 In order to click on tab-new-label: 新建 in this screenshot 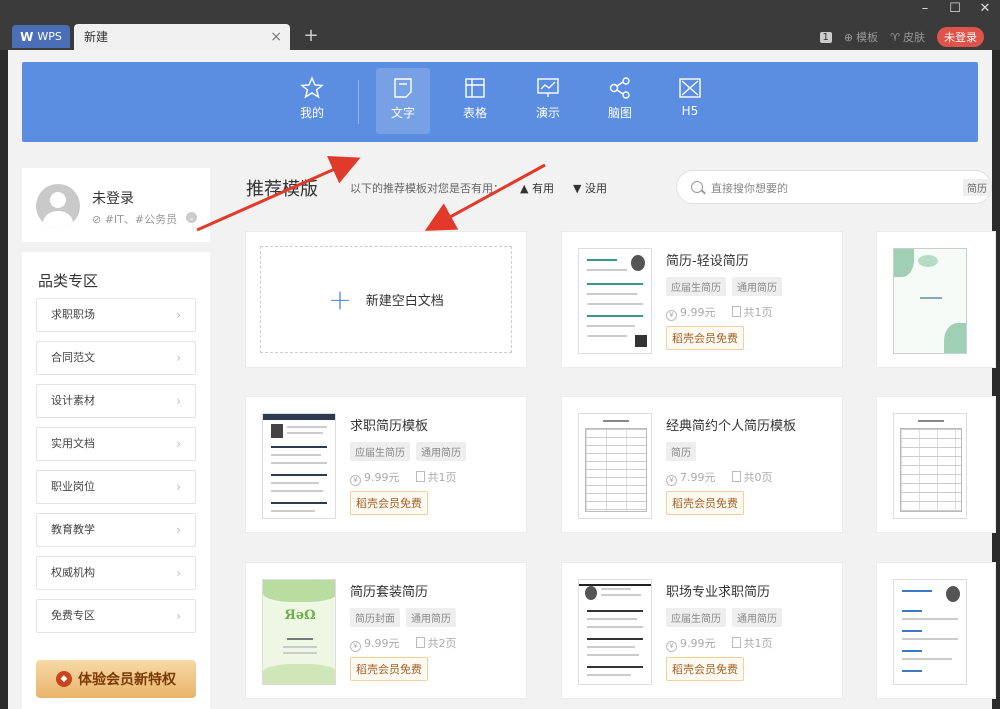, I will do `click(96, 37)`.